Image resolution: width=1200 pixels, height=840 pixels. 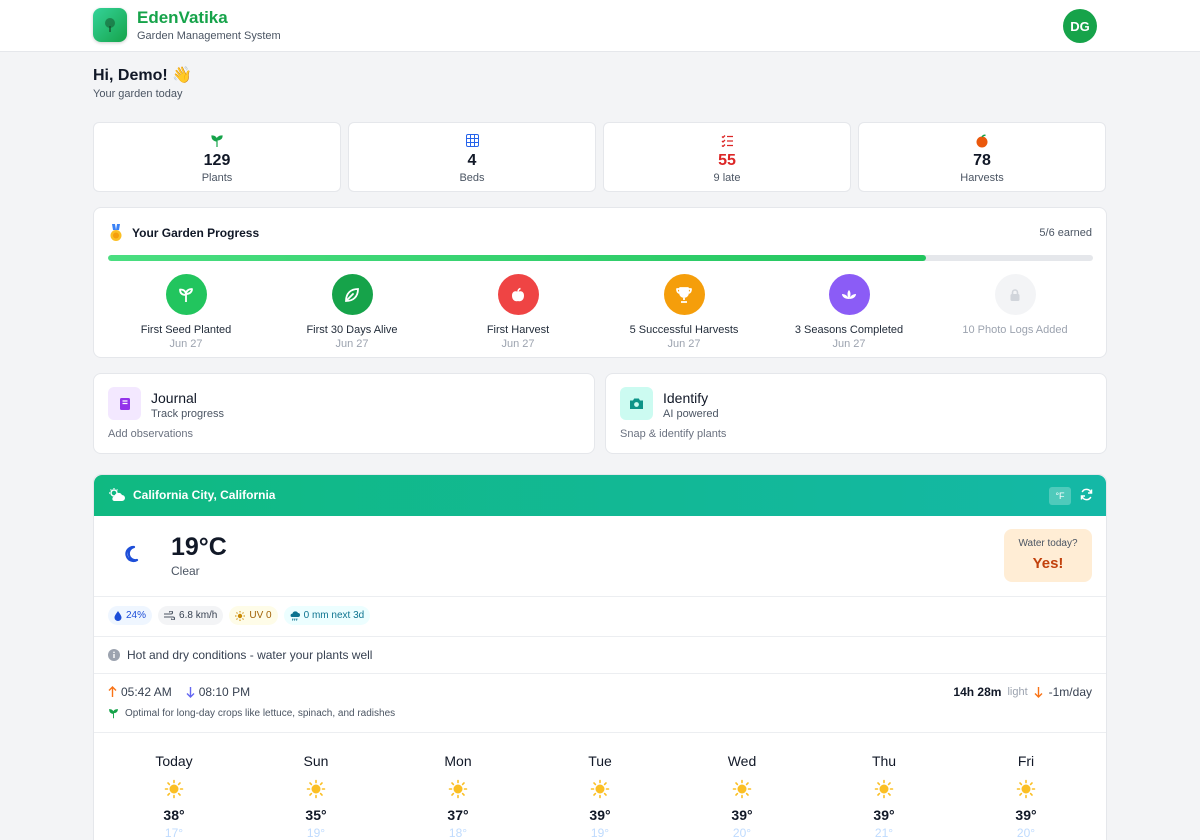 What do you see at coordinates (316, 815) in the screenshot?
I see `forecast-high: 35°` at bounding box center [316, 815].